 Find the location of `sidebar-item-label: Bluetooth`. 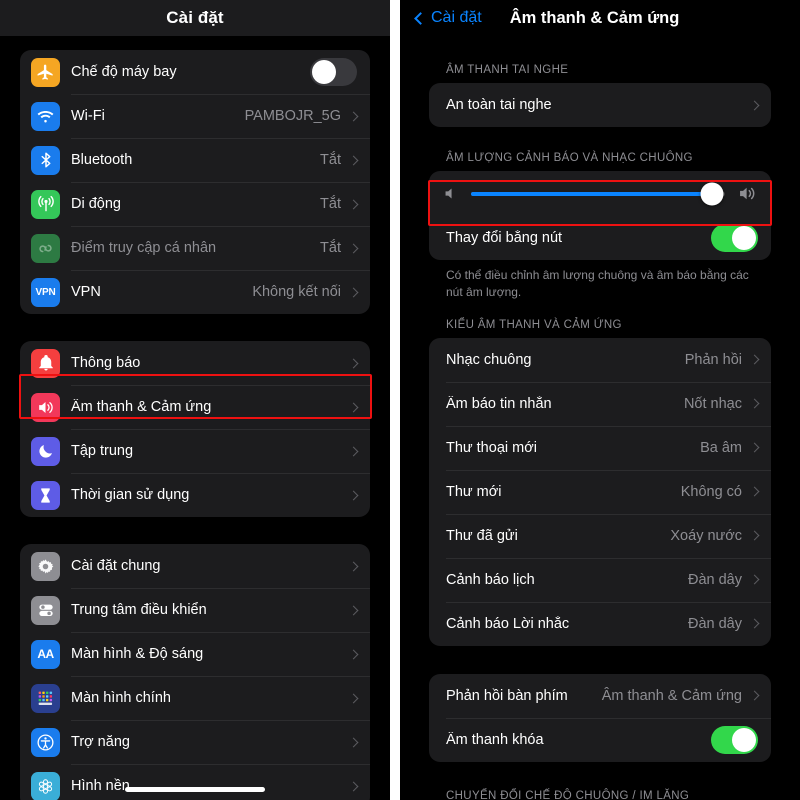

sidebar-item-label: Bluetooth is located at coordinates (102, 160).